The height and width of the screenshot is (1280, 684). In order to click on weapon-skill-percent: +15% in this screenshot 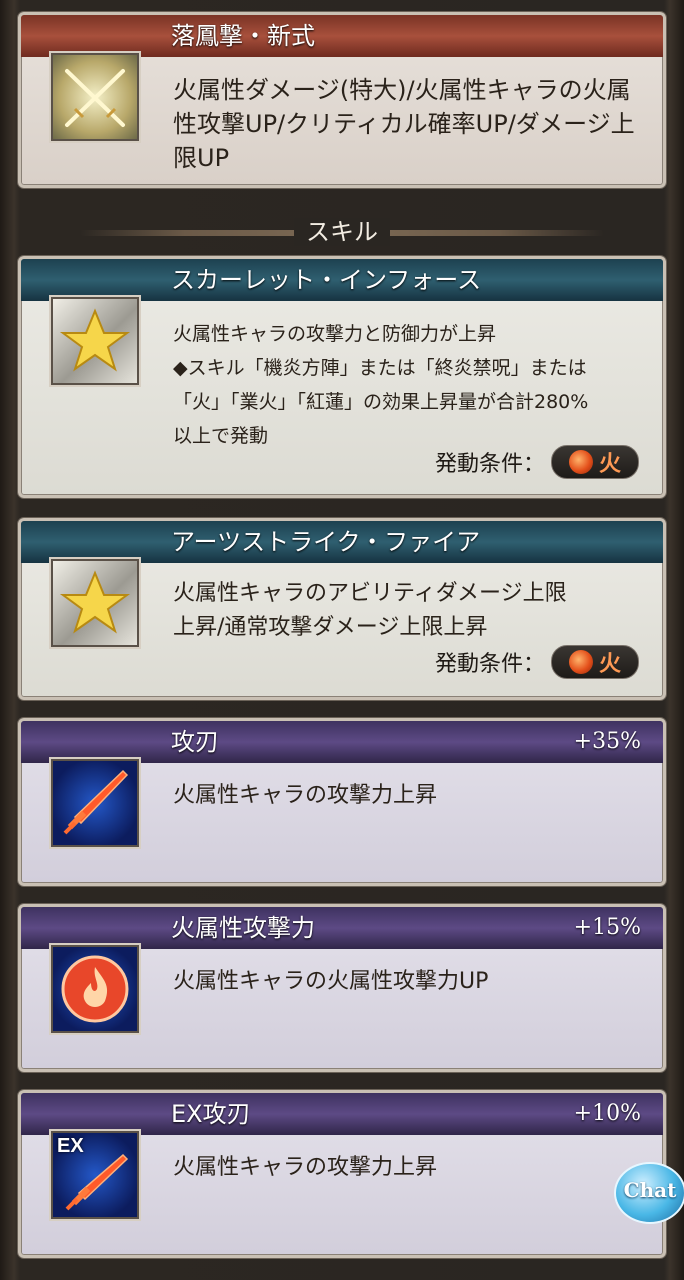, I will do `click(607, 927)`.